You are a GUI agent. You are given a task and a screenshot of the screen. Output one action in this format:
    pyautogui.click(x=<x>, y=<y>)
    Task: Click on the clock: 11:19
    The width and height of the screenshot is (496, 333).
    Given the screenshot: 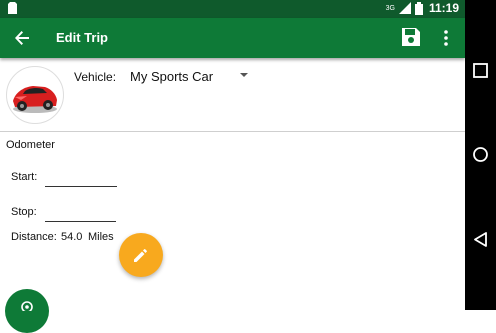 What is the action you would take?
    pyautogui.click(x=443, y=8)
    